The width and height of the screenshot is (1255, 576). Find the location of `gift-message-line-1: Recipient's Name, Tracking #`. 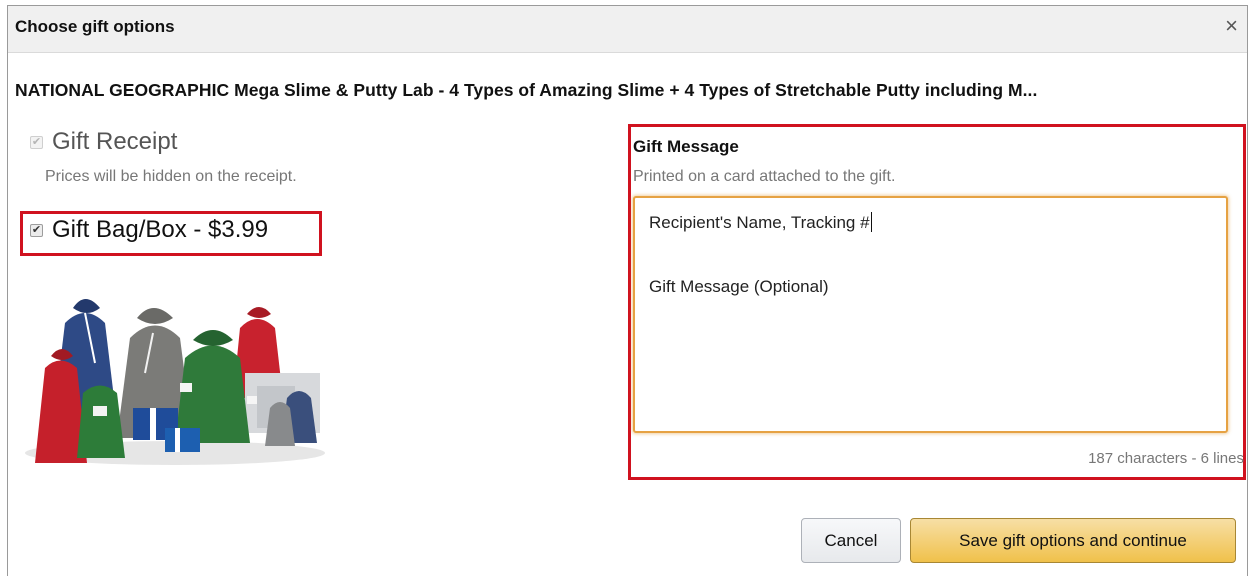

gift-message-line-1: Recipient's Name, Tracking # is located at coordinates (760, 222).